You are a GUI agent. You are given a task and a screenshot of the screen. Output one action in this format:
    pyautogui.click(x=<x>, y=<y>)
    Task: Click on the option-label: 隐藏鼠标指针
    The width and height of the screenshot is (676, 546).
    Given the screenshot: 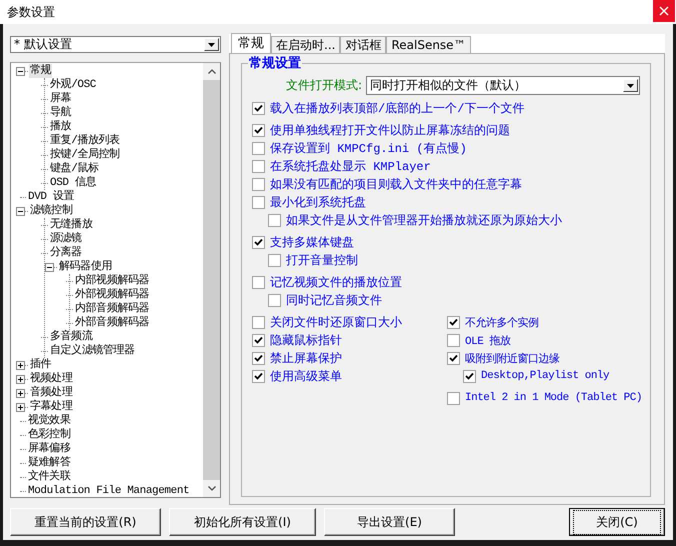 What is the action you would take?
    pyautogui.click(x=306, y=340)
    